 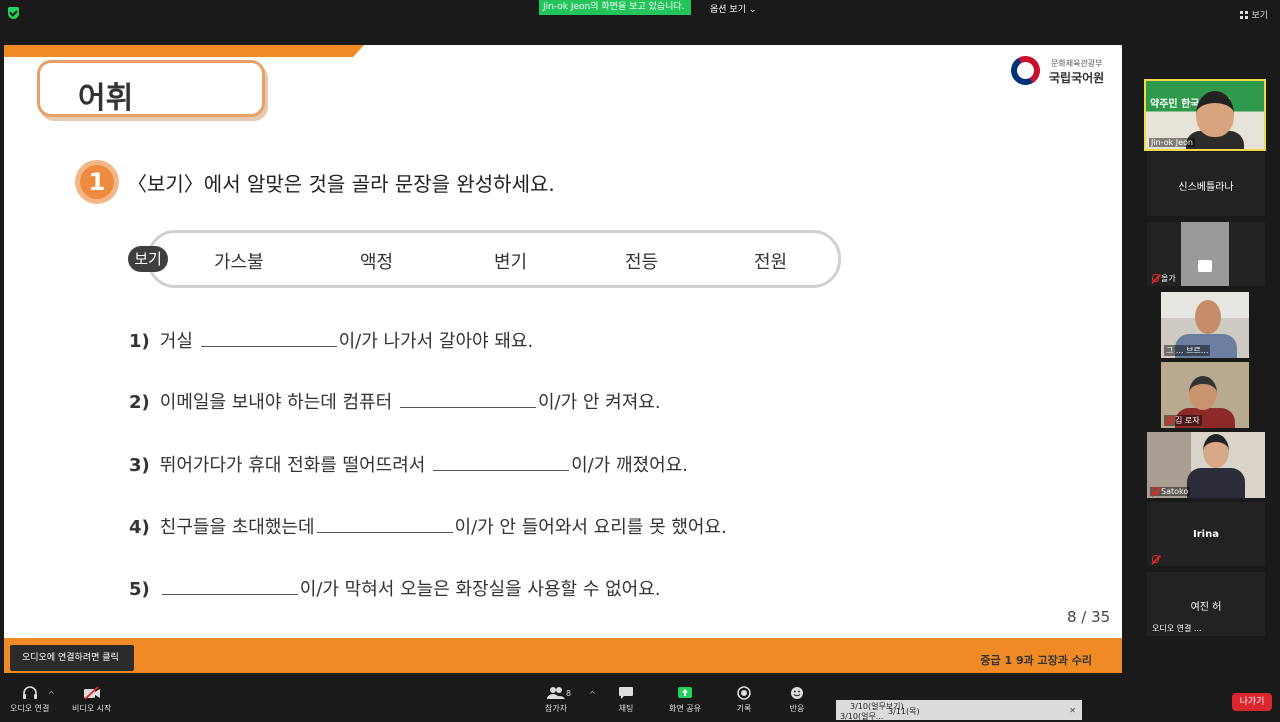 I want to click on participant-tile: 신스베틀라나, so click(x=1206, y=184).